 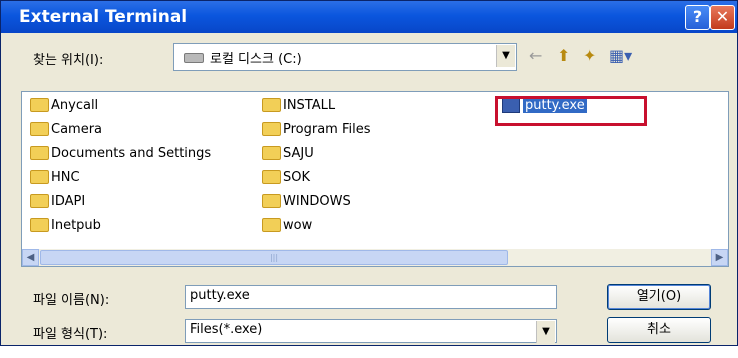 What do you see at coordinates (274, 257) in the screenshot?
I see `scroll-thumb: |||` at bounding box center [274, 257].